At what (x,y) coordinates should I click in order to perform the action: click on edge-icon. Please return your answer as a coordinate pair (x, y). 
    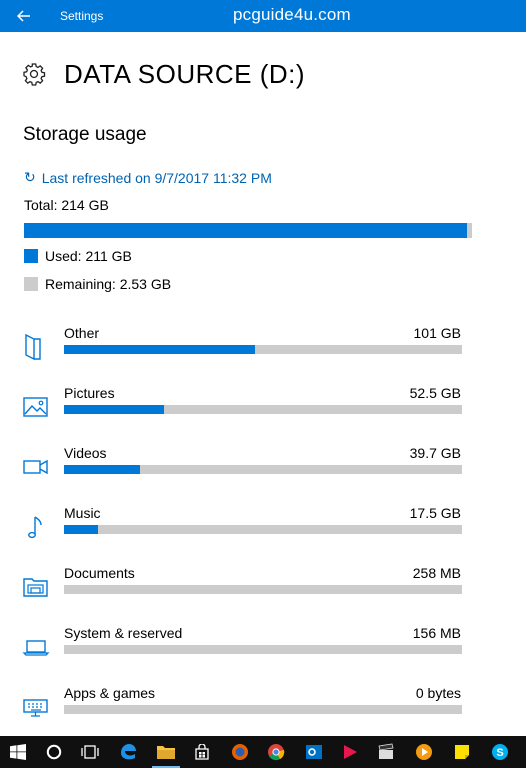
    Looking at the image, I should click on (128, 752).